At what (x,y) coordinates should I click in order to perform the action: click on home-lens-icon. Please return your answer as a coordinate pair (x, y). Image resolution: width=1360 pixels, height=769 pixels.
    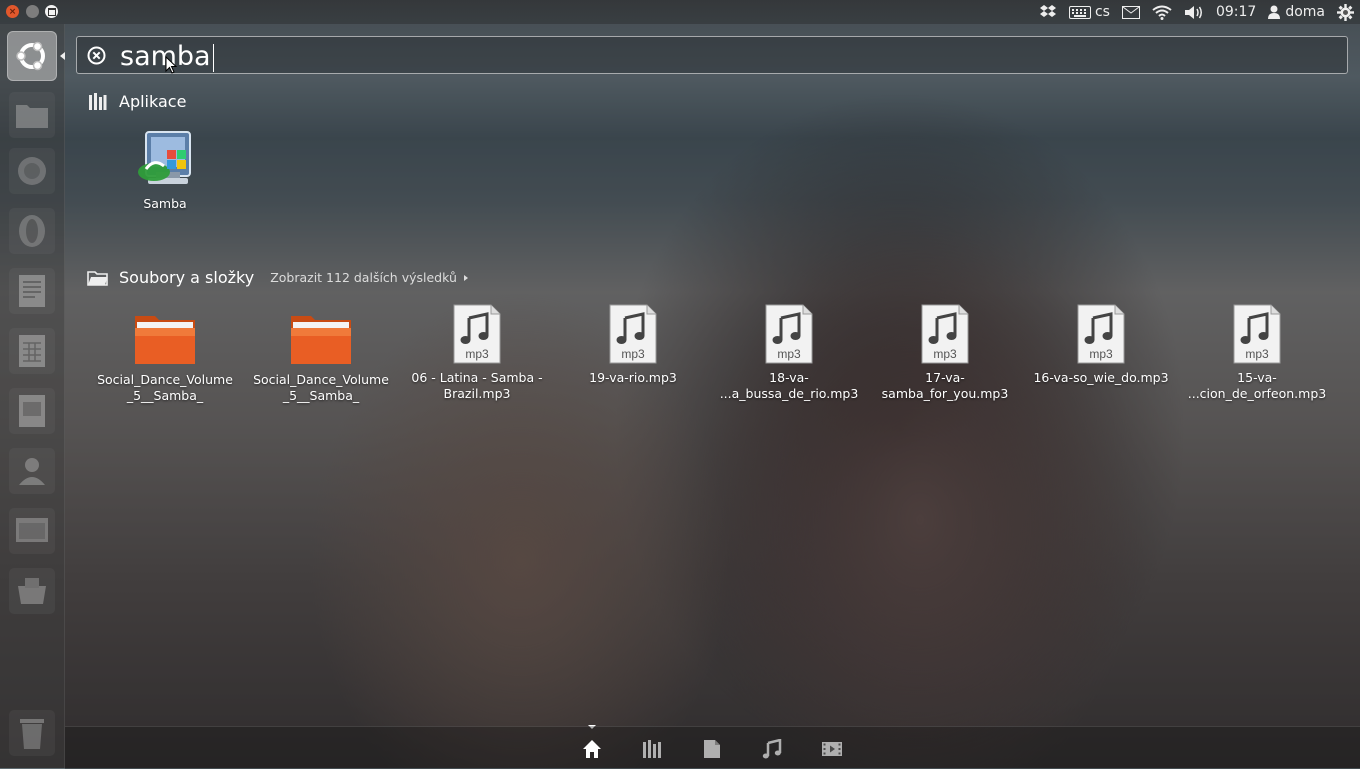
    Looking at the image, I should click on (592, 749).